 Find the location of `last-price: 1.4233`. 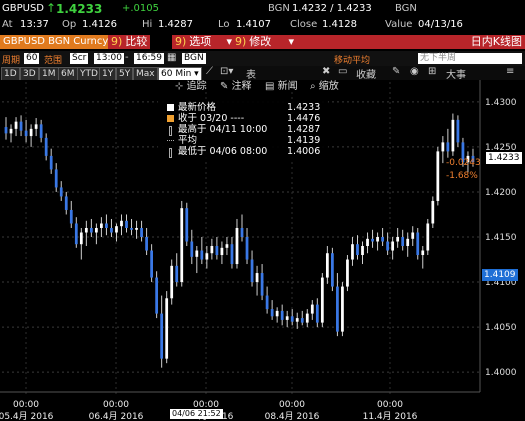

last-price: 1.4233 is located at coordinates (79, 9).